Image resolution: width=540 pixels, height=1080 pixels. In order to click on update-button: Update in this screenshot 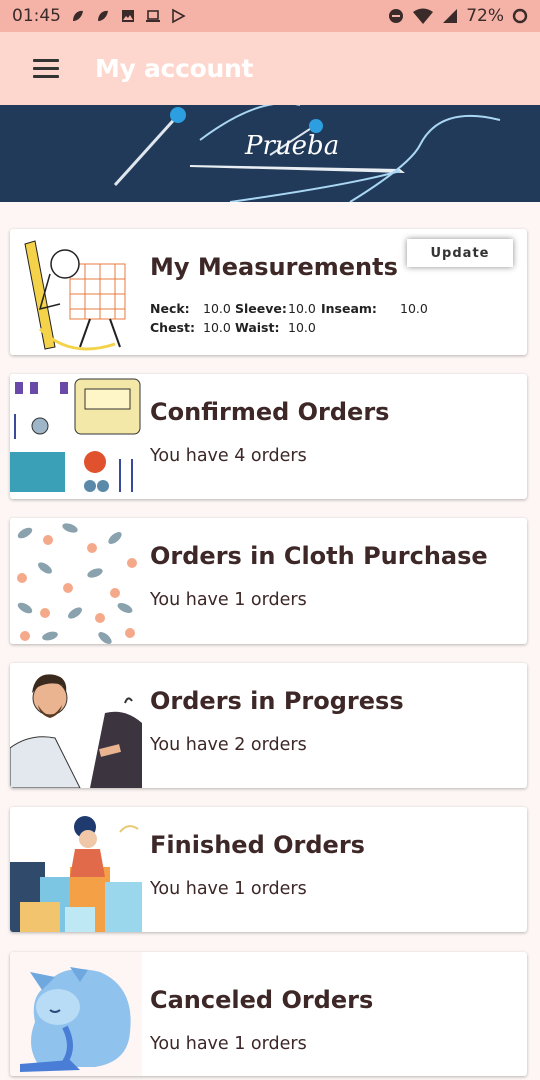, I will do `click(460, 253)`.